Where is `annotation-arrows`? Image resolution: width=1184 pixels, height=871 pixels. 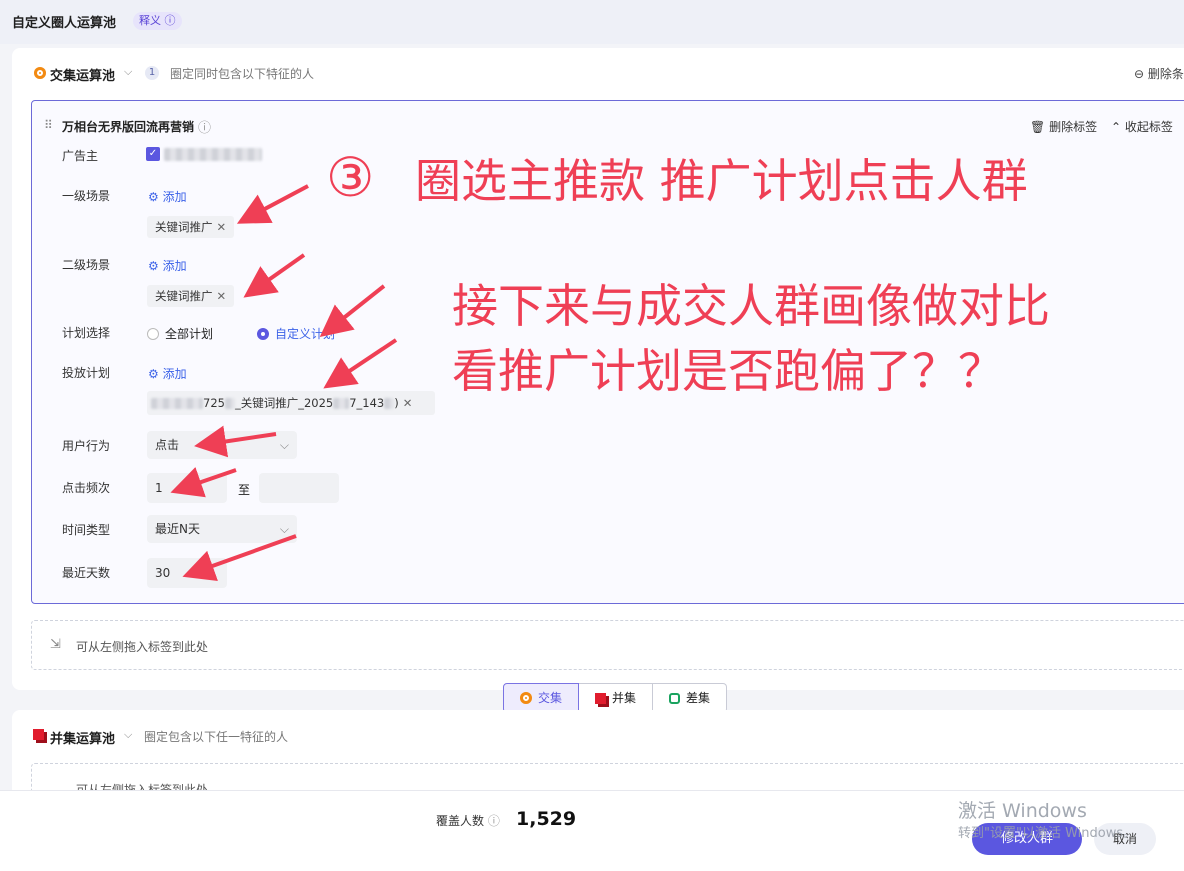 annotation-arrows is located at coordinates (284, 382).